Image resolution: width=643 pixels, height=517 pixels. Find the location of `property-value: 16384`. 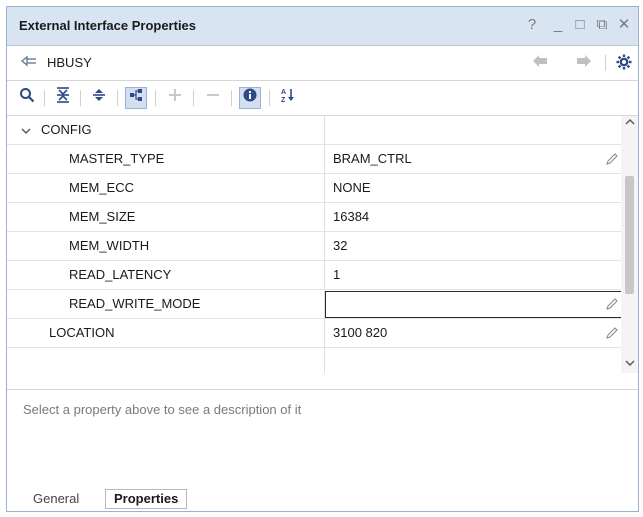

property-value: 16384 is located at coordinates (351, 217).